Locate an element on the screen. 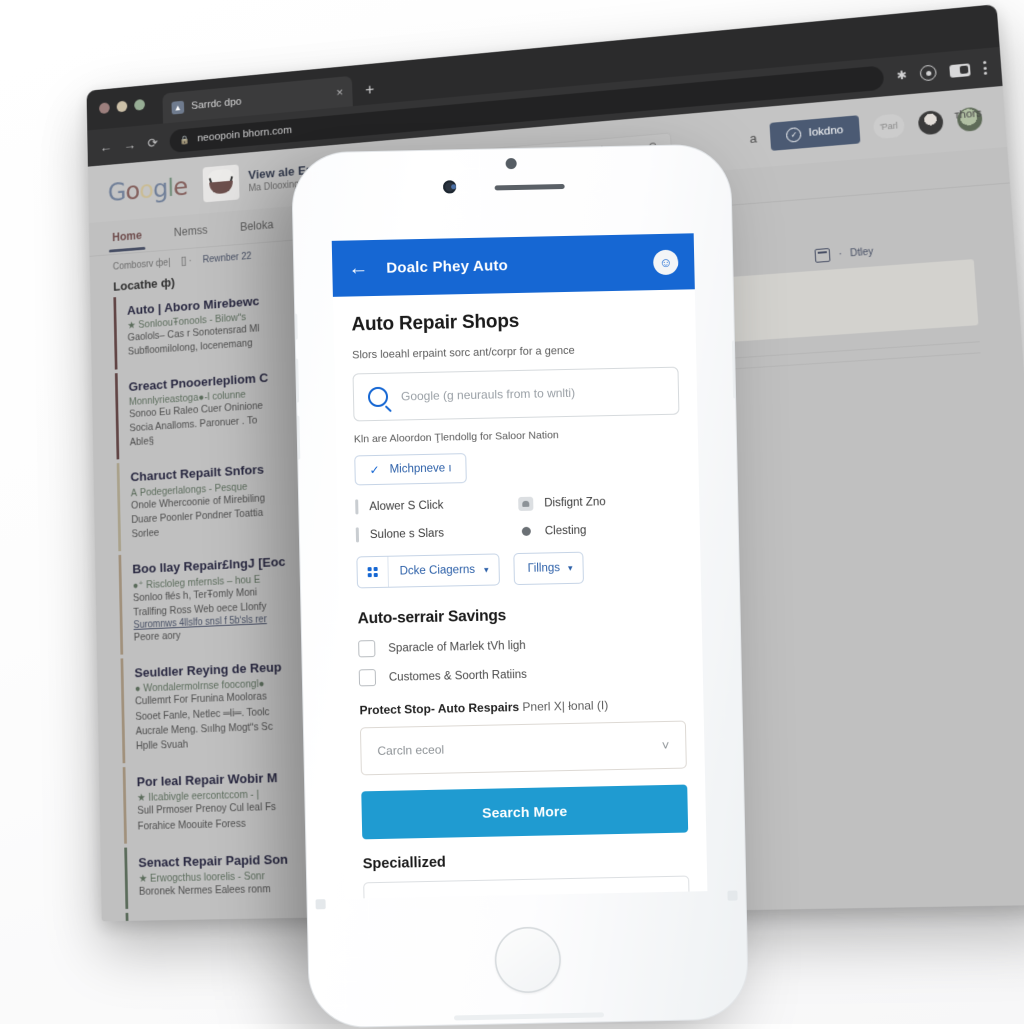  header-mini-label: а is located at coordinates (753, 138).